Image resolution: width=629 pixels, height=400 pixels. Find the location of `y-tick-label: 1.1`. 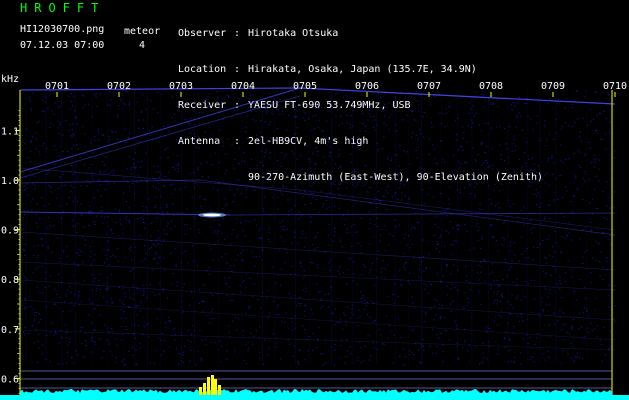

y-tick-label: 1.1 is located at coordinates (10, 131).